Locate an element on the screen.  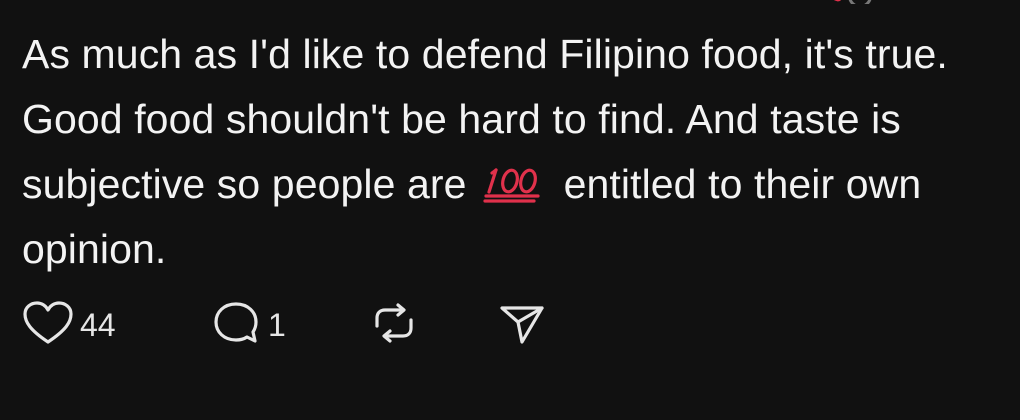
like-button: 44 is located at coordinates (69, 325).